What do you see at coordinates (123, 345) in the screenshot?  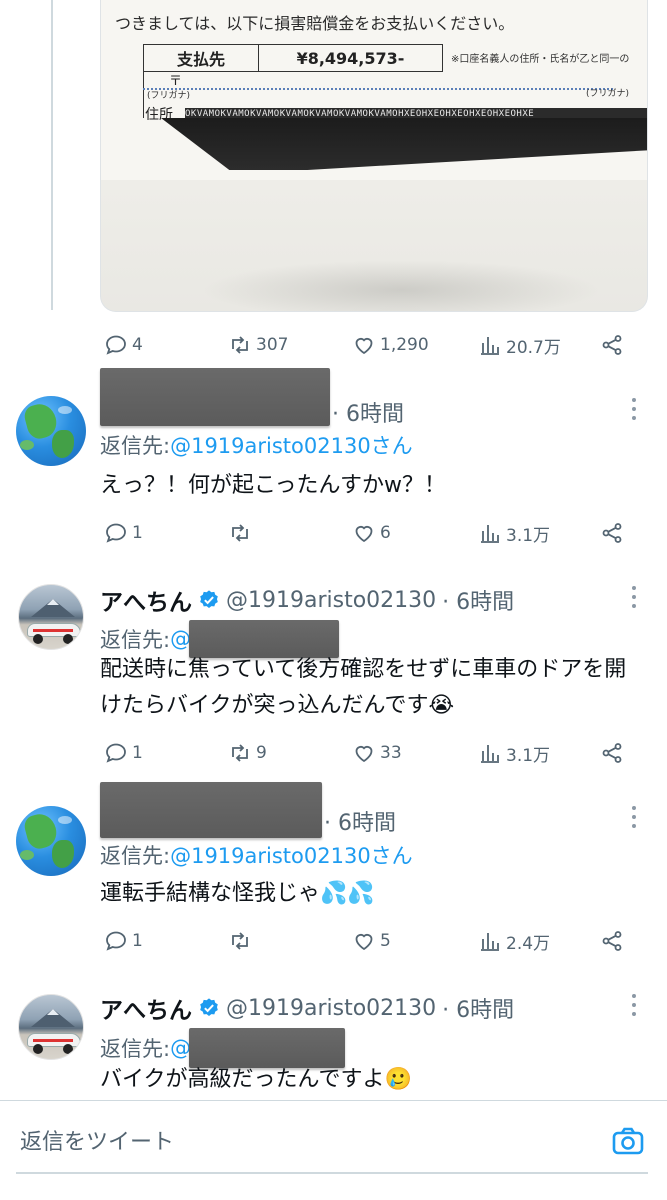 I see `reply-button: 4` at bounding box center [123, 345].